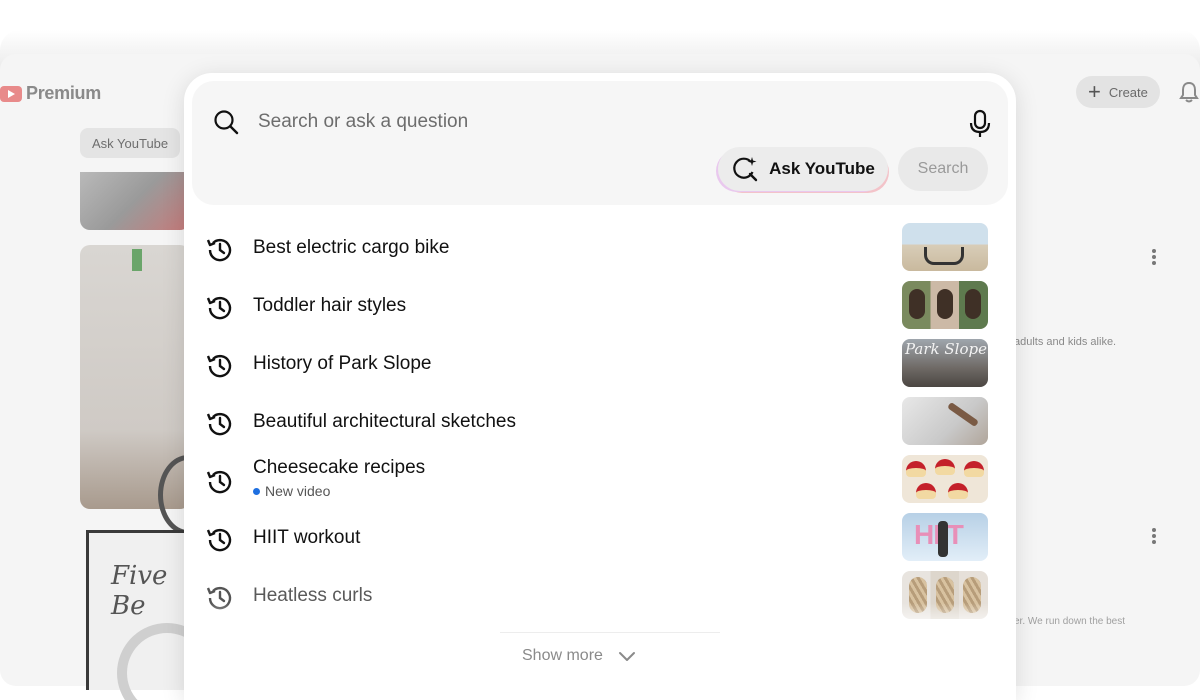 This screenshot has width=1200, height=700. Describe the element at coordinates (946, 349) in the screenshot. I see `thumbnail-text: Park Slope` at that location.